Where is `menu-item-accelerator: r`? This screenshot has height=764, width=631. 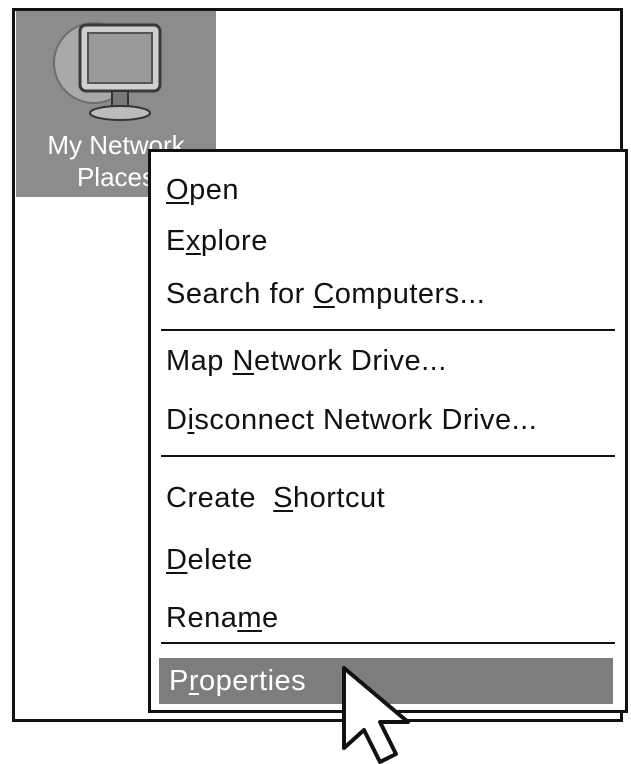 menu-item-accelerator: r is located at coordinates (194, 681).